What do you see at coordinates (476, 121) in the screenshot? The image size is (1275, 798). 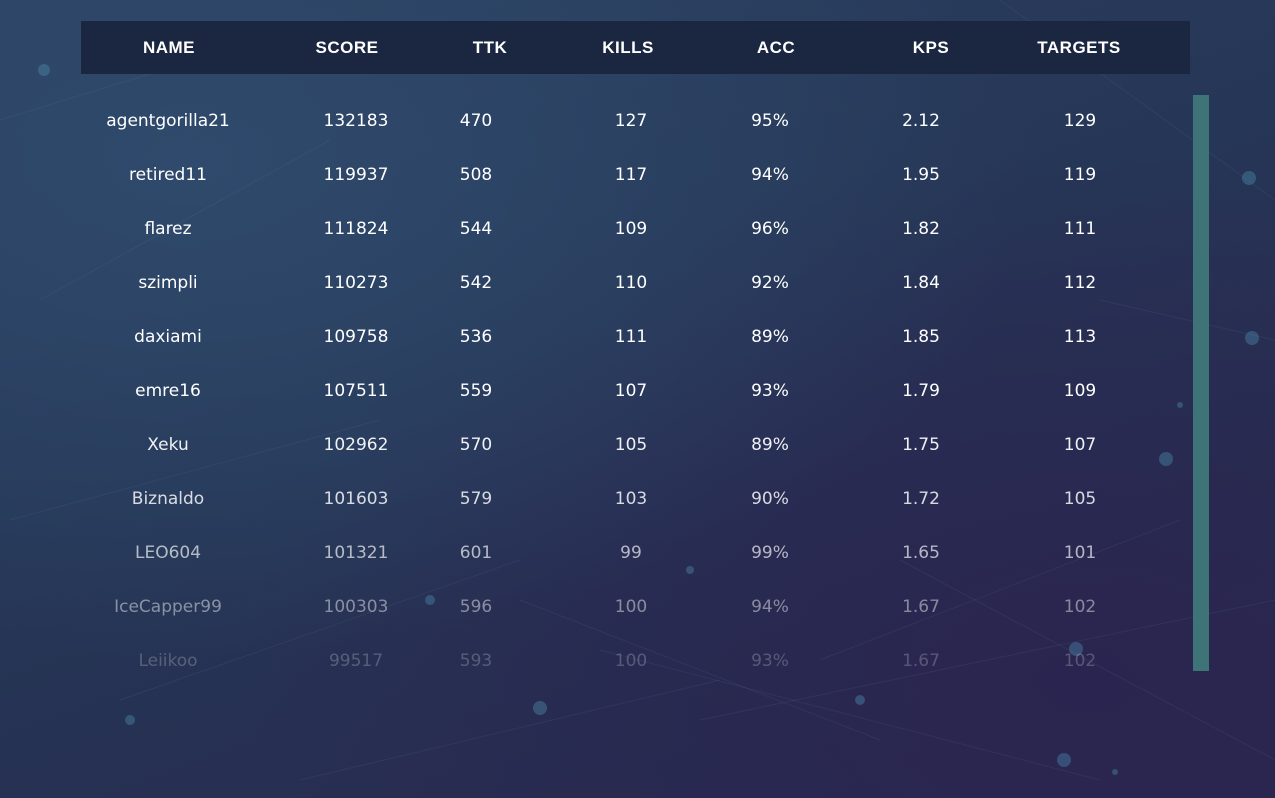 I see `cell-ttk: 470` at bounding box center [476, 121].